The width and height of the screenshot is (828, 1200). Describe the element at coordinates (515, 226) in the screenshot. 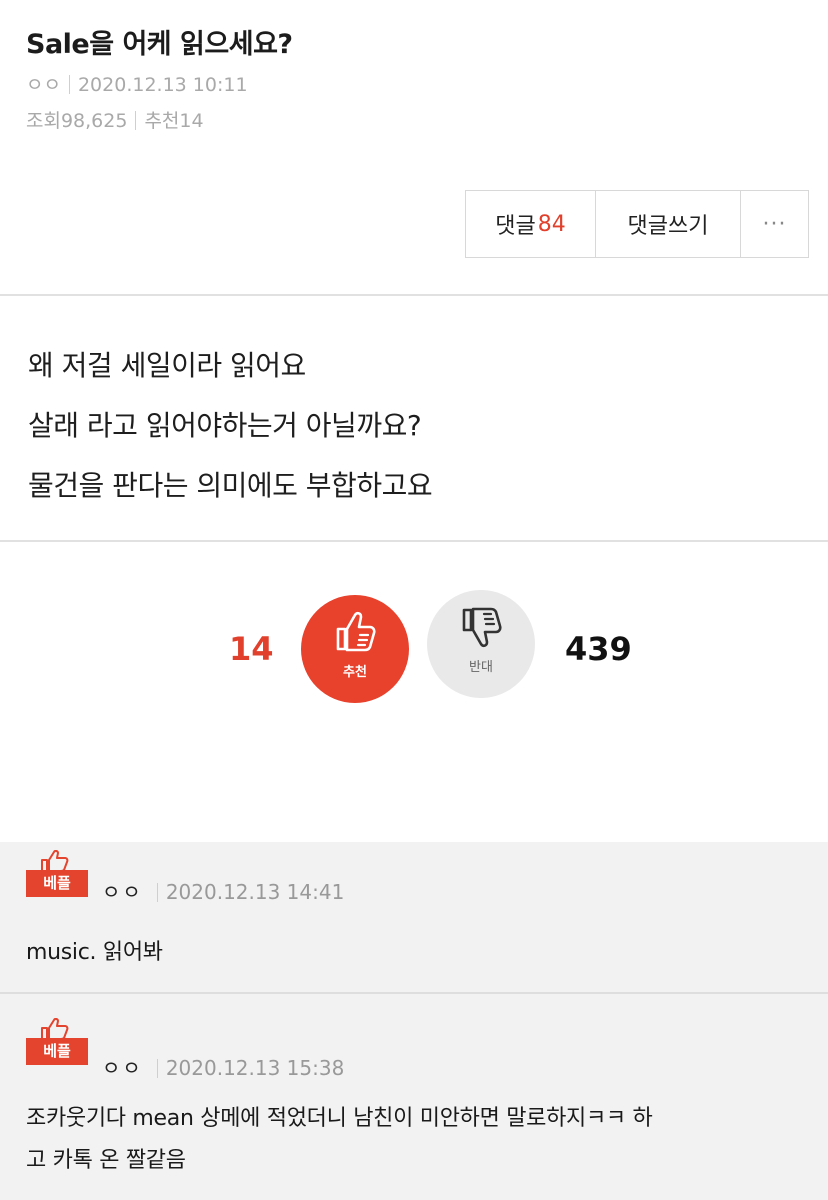

I see `comments-button-label: 댓글` at that location.